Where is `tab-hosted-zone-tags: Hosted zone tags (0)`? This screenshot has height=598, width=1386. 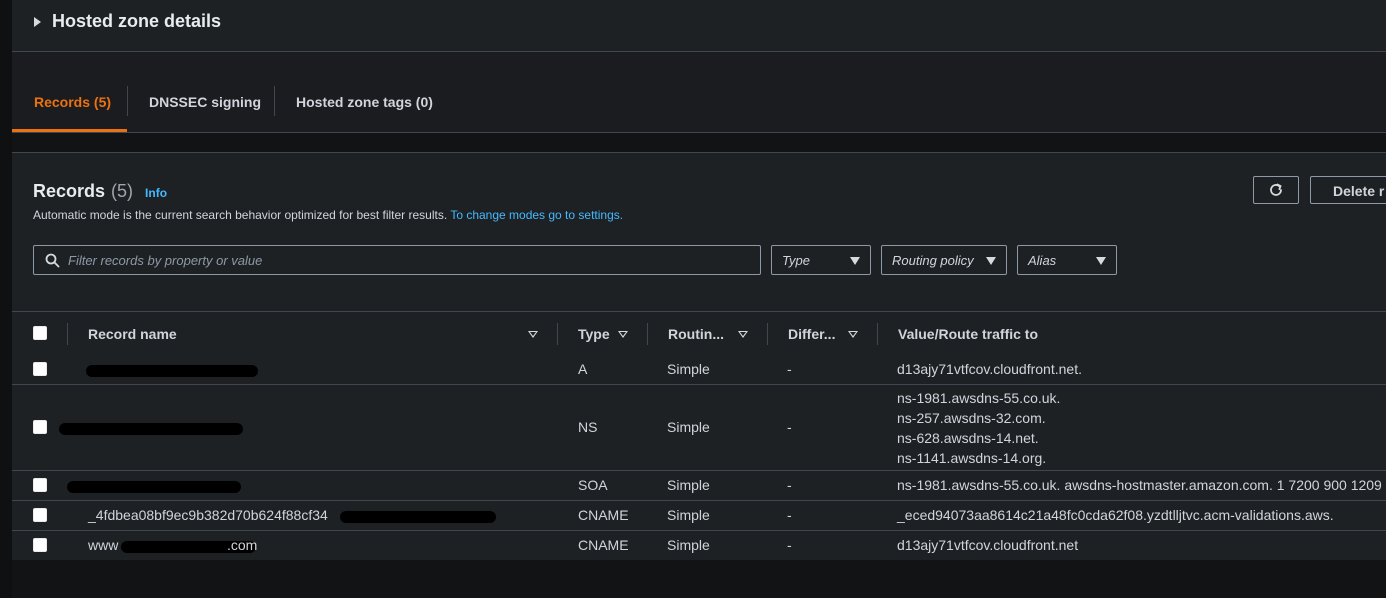 tab-hosted-zone-tags: Hosted zone tags (0) is located at coordinates (364, 102).